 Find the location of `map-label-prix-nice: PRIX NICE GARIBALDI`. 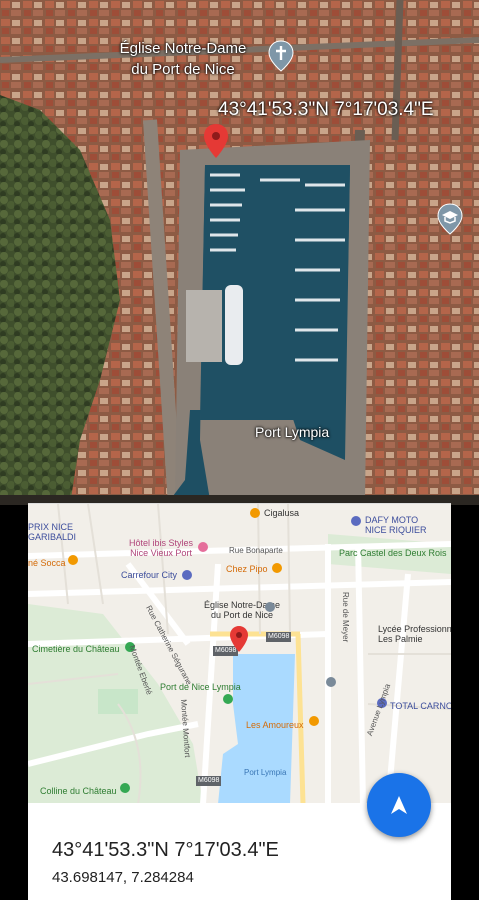

map-label-prix-nice: PRIX NICE GARIBALDI is located at coordinates (52, 532).